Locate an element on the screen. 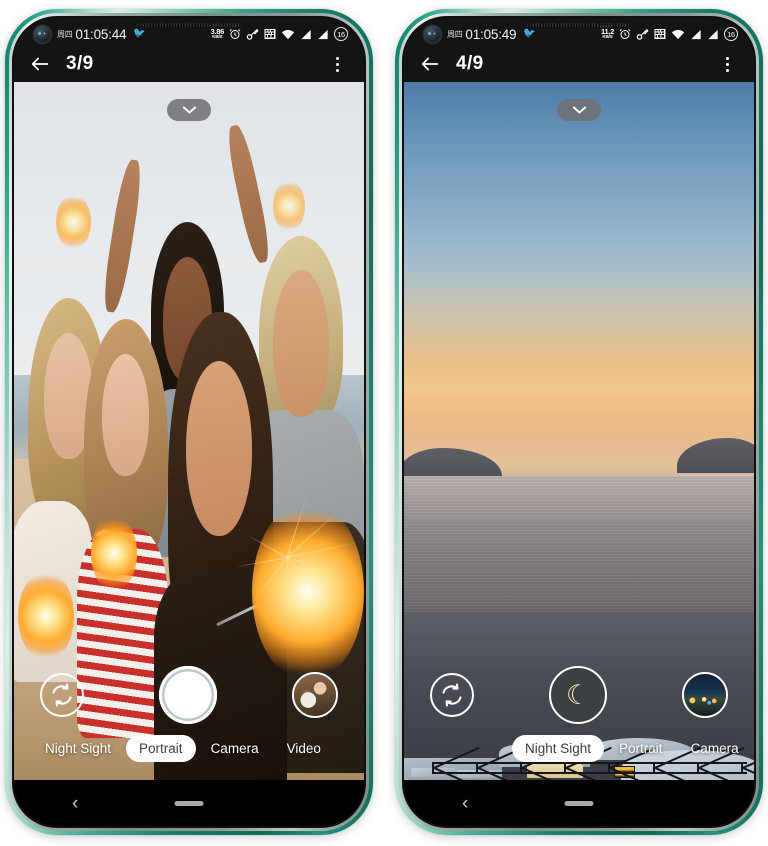  sparkler-flare-left is located at coordinates (45, 616).